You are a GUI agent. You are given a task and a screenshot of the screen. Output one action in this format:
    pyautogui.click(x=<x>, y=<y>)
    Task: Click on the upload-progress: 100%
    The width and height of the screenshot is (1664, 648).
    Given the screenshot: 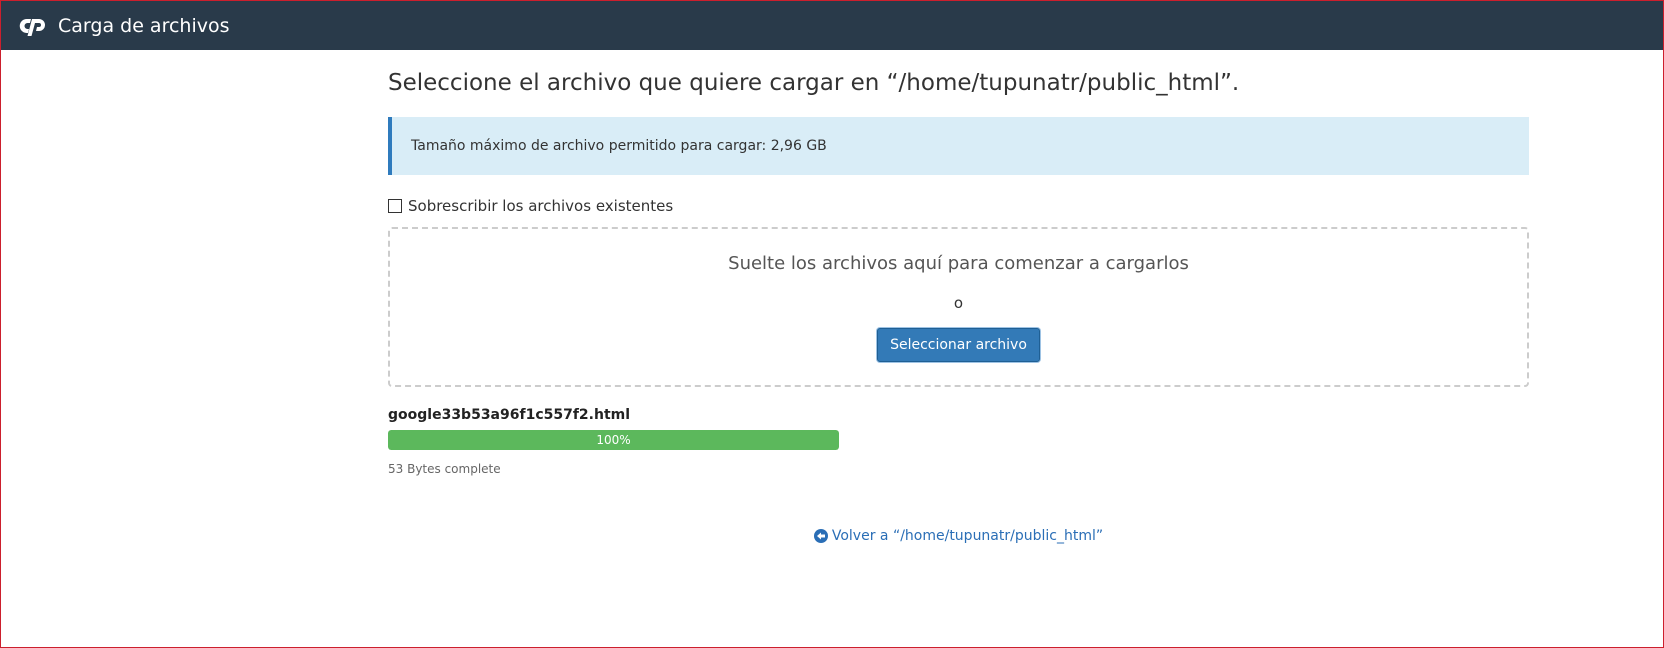 What is the action you would take?
    pyautogui.click(x=613, y=440)
    